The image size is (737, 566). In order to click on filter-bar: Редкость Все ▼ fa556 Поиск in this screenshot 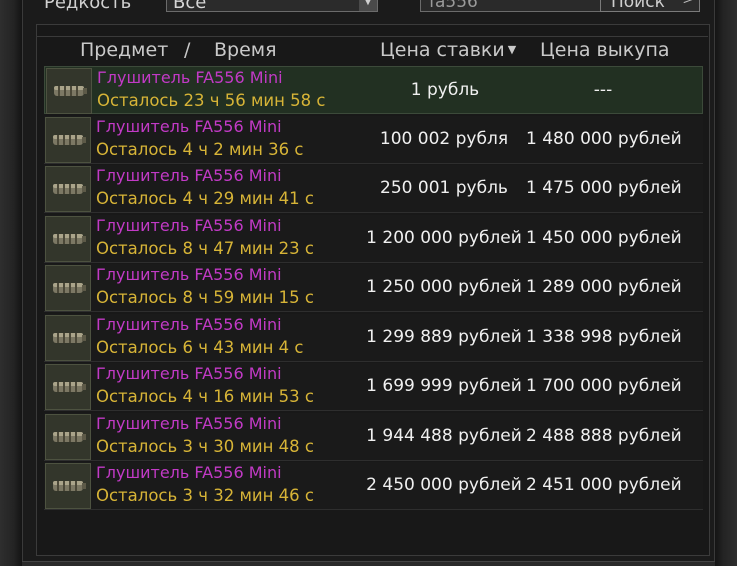, I will do `click(369, 11)`.